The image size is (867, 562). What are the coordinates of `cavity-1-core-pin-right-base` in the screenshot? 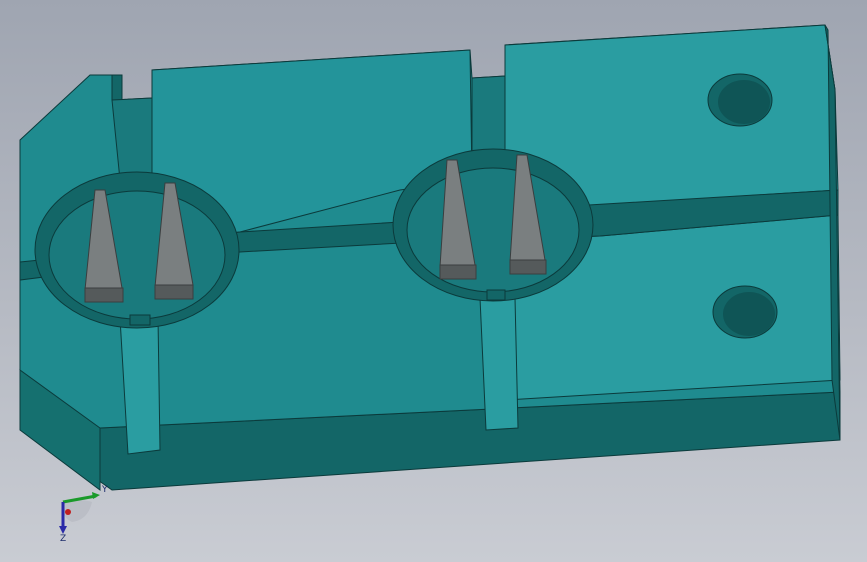 It's located at (174, 292).